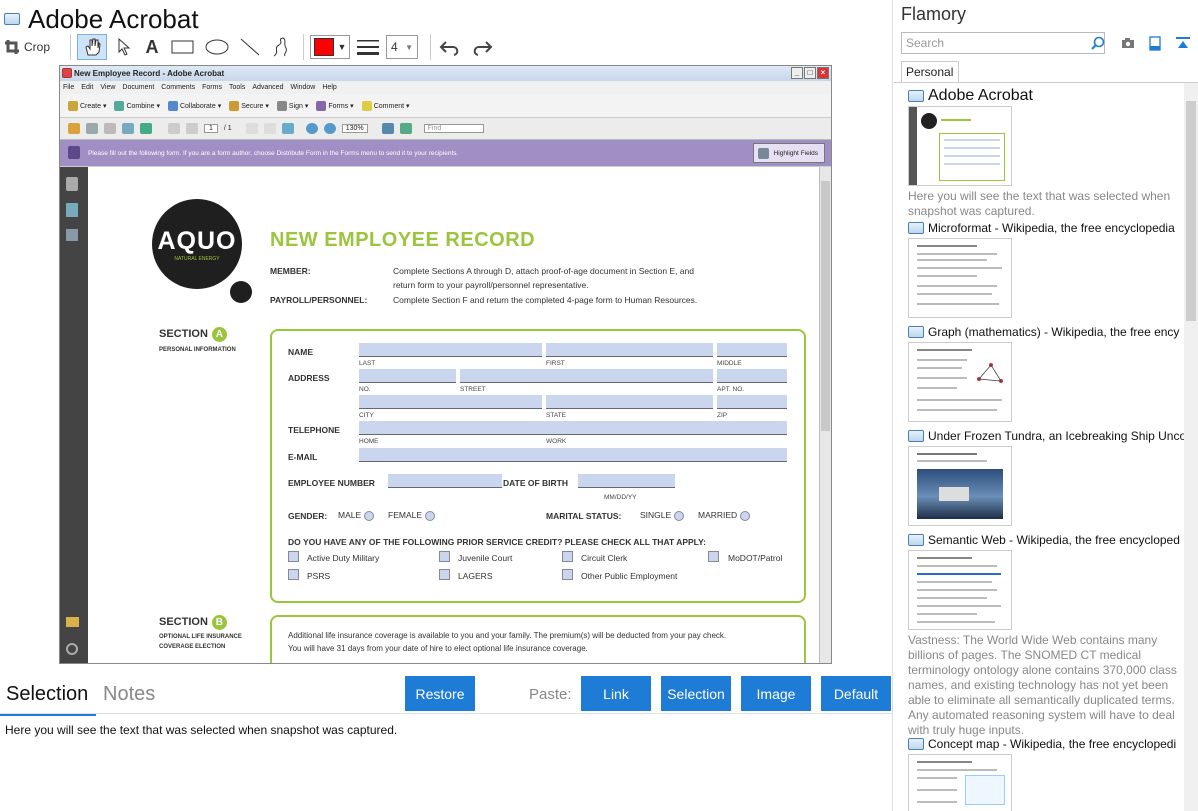 The width and height of the screenshot is (1198, 811). I want to click on paste-selection-button: Selection, so click(696, 693).